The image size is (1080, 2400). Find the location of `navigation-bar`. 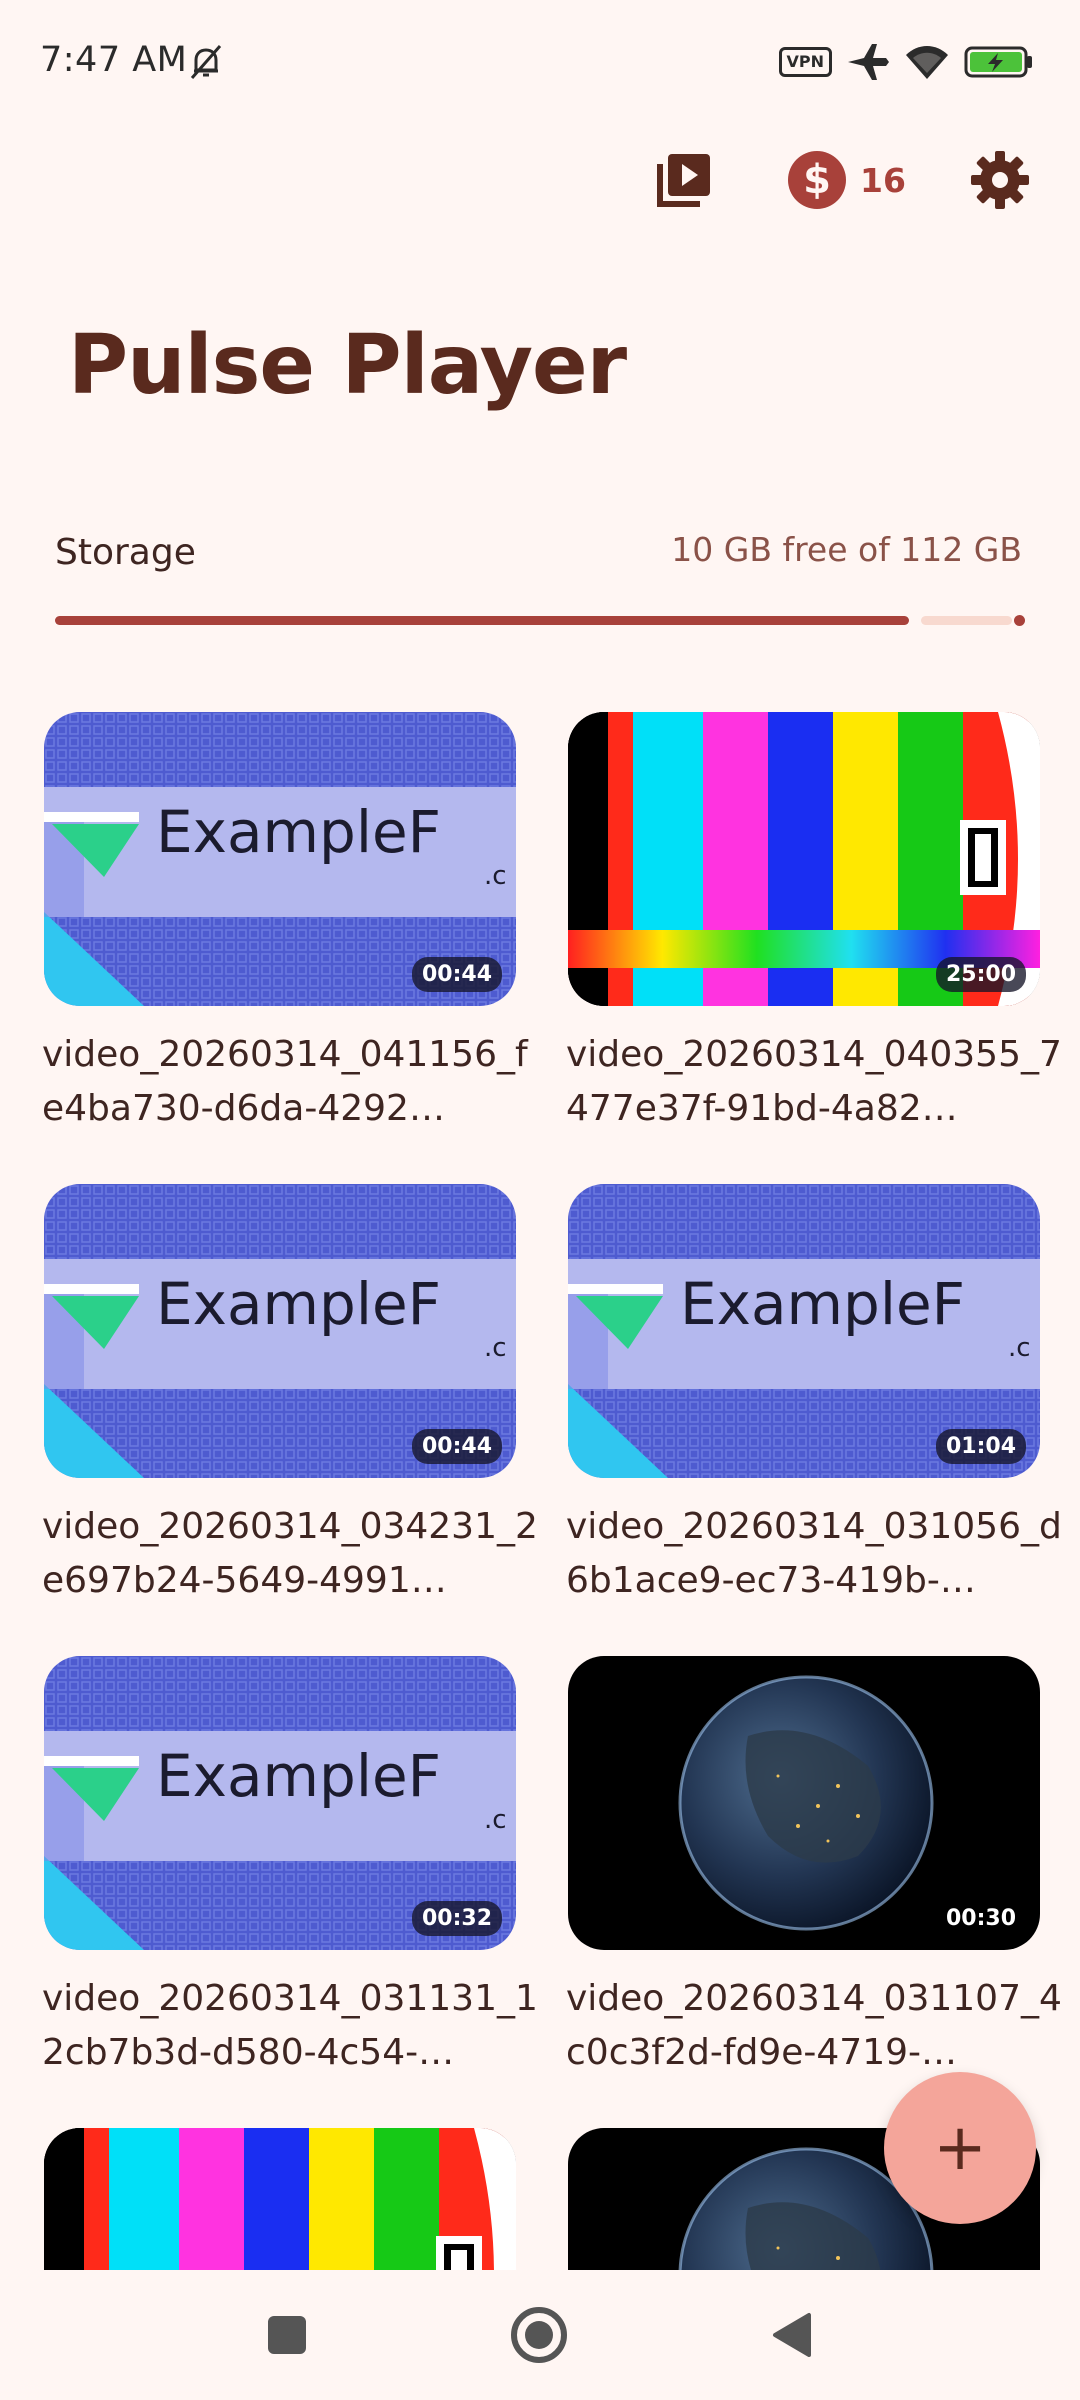

navigation-bar is located at coordinates (540, 2335).